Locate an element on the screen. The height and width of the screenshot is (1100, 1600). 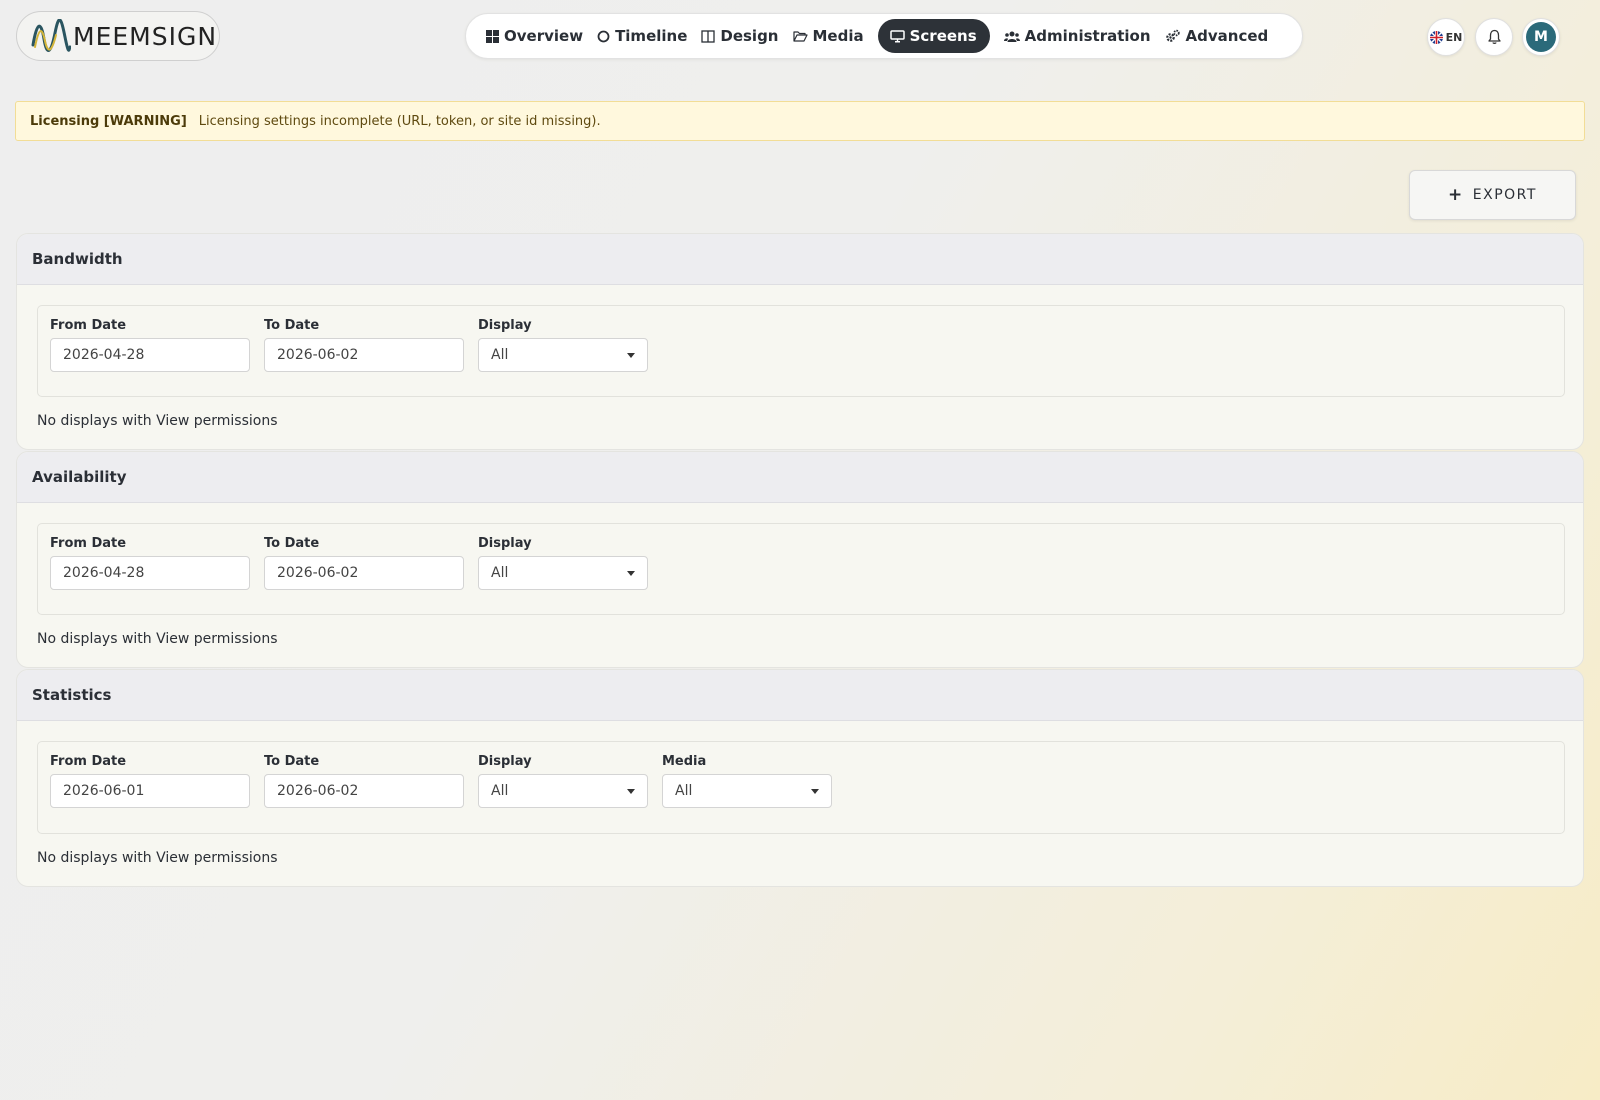
export-label: EXPORT is located at coordinates (1504, 195).